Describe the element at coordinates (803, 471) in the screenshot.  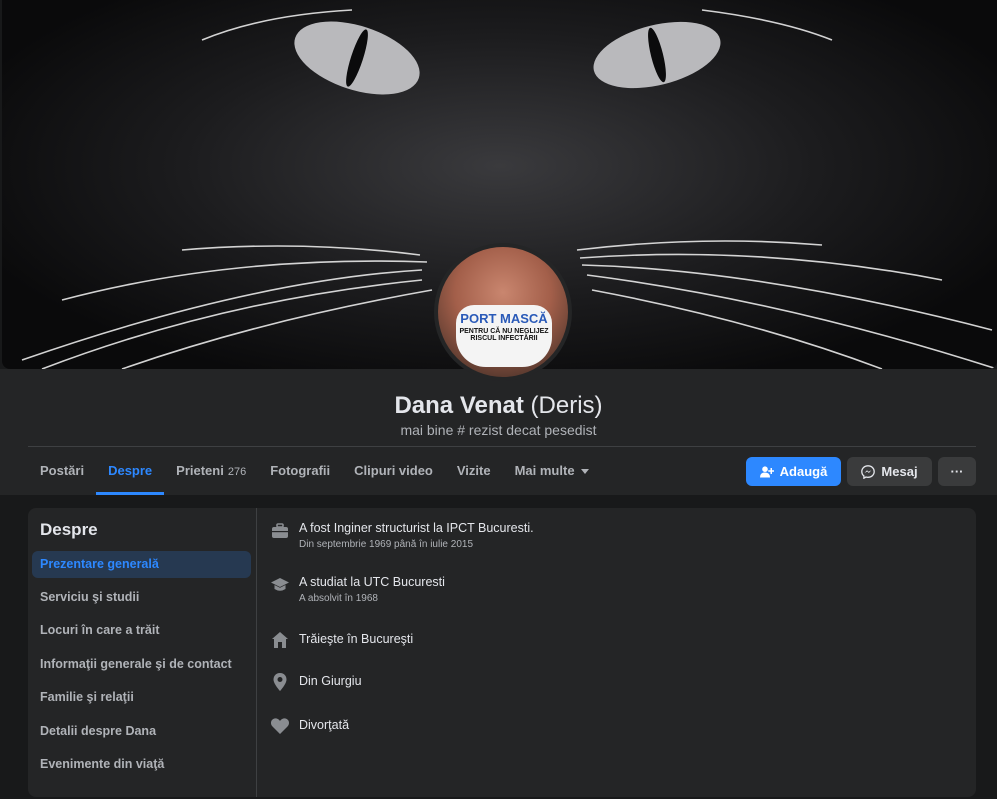
I see `add-friend-label: Adaugă` at that location.